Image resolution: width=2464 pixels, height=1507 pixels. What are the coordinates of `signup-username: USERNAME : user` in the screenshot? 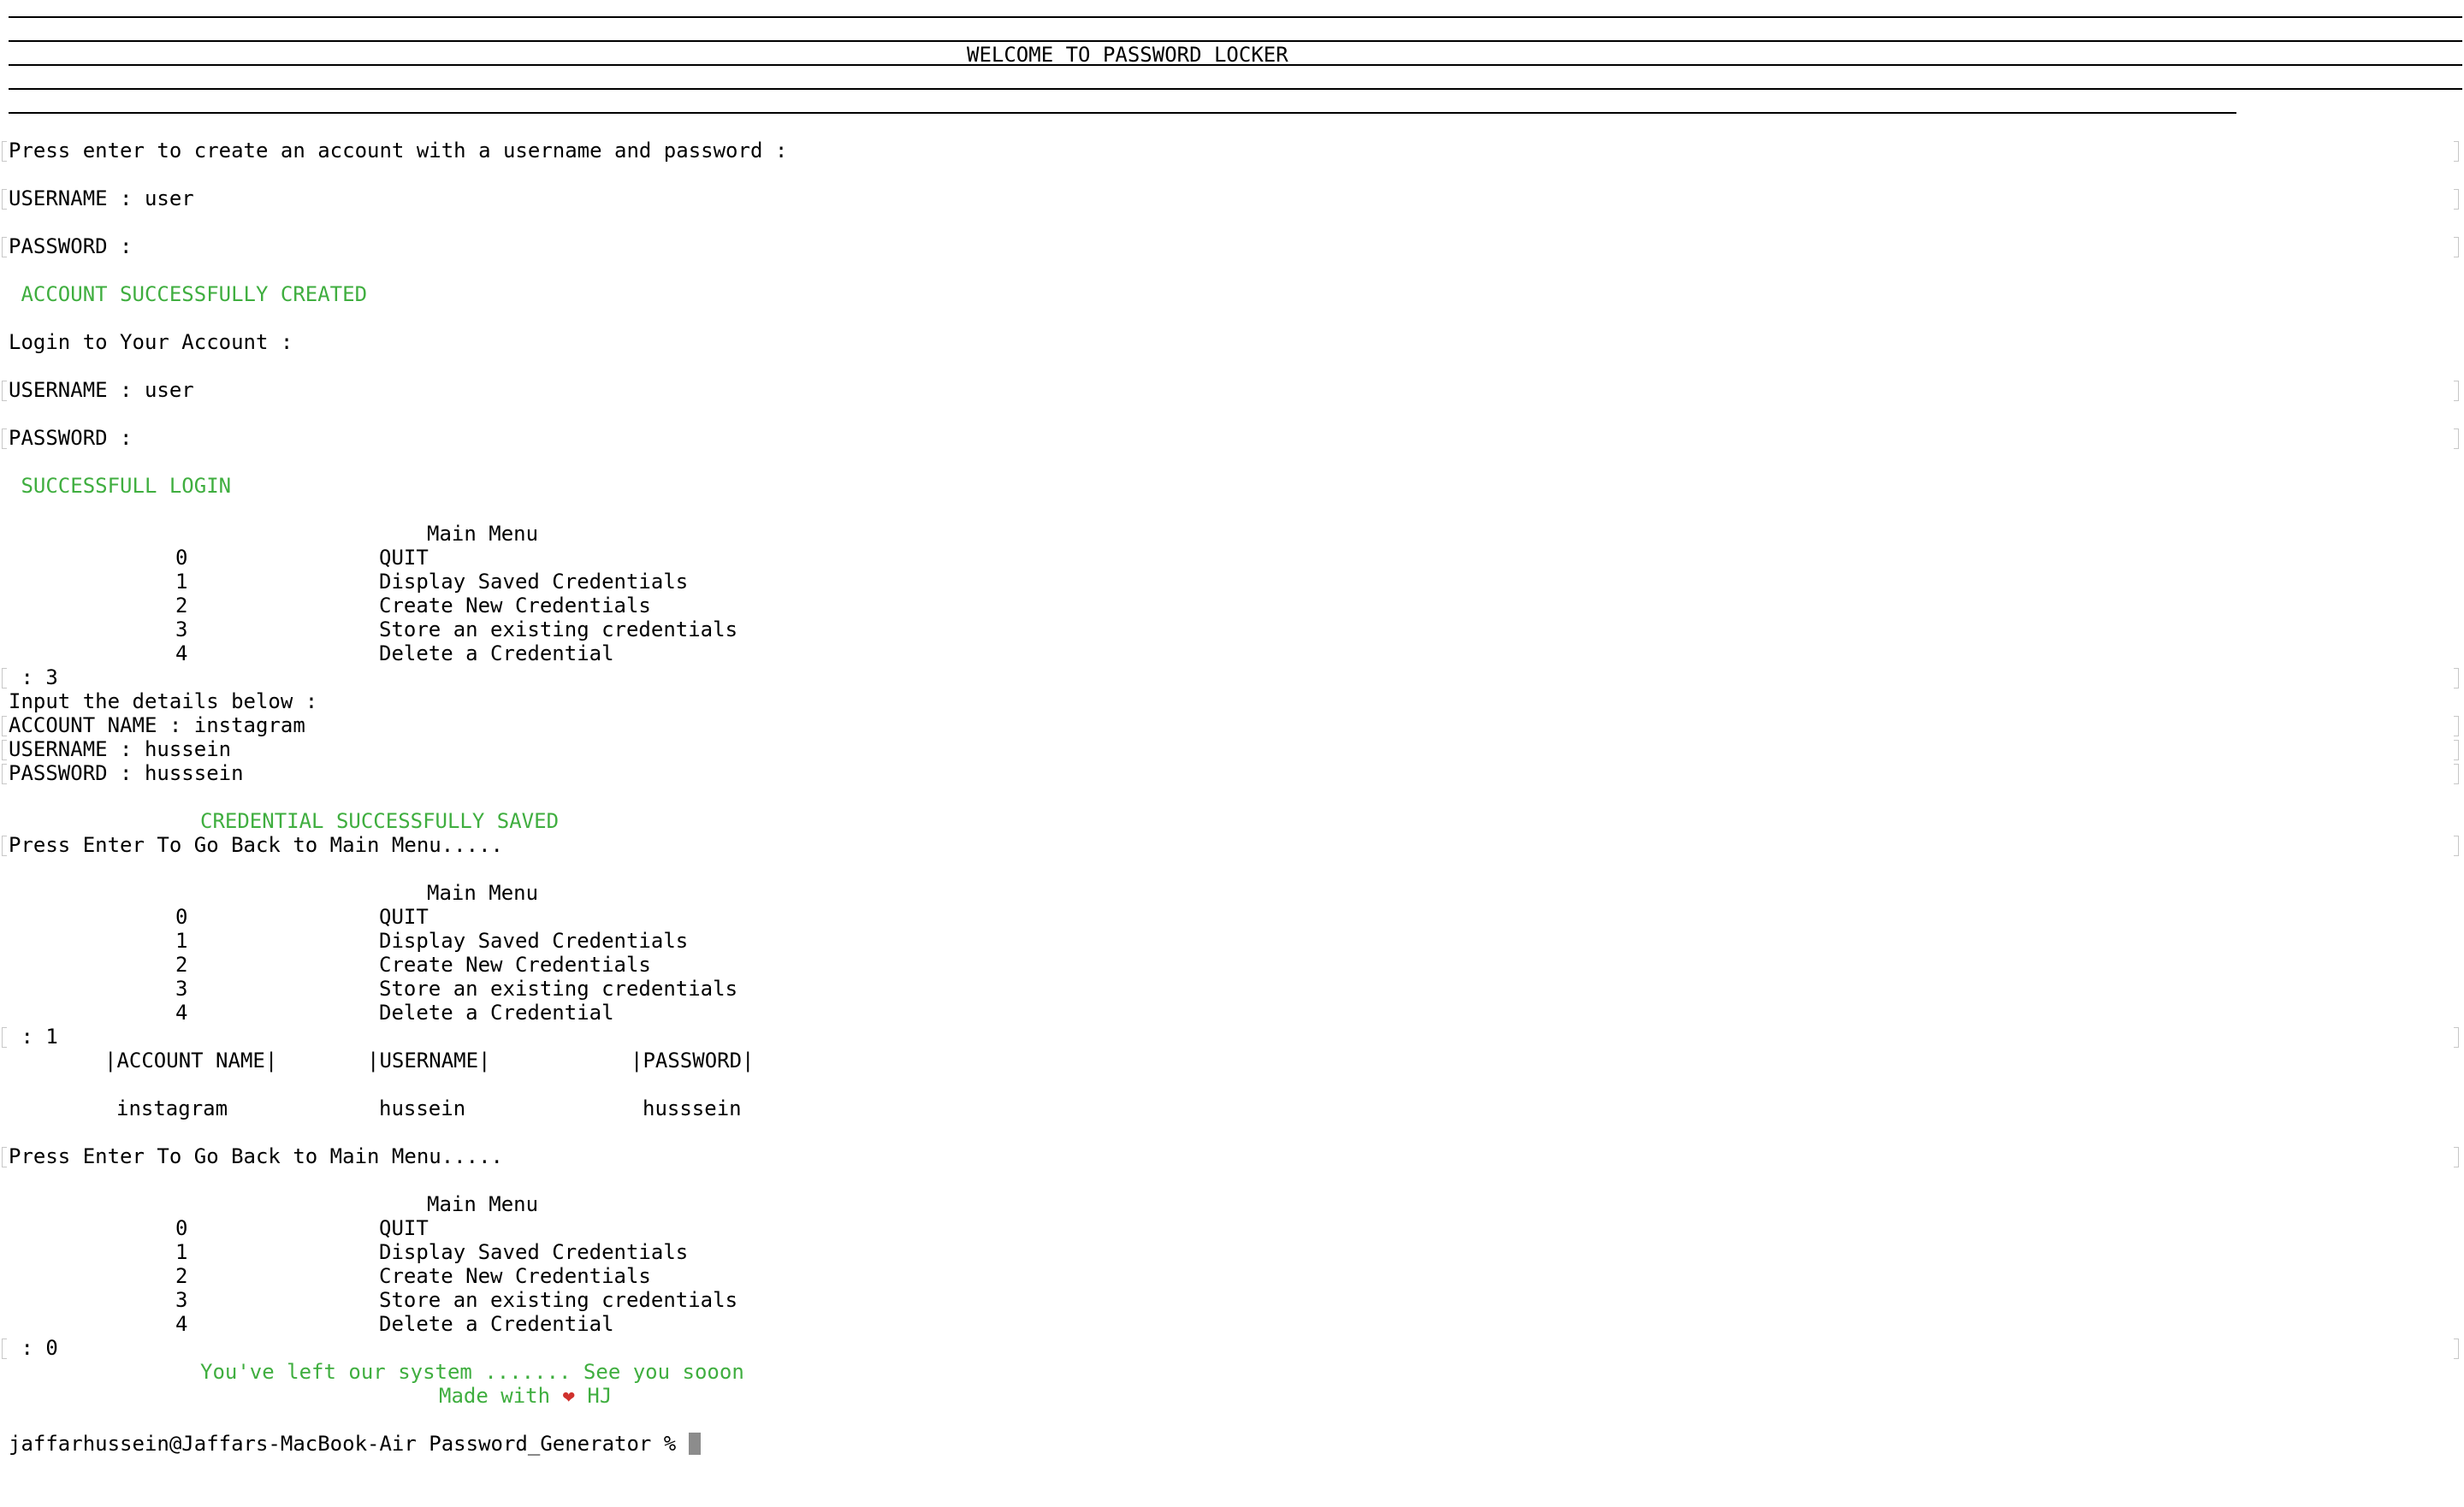 It's located at (101, 198).